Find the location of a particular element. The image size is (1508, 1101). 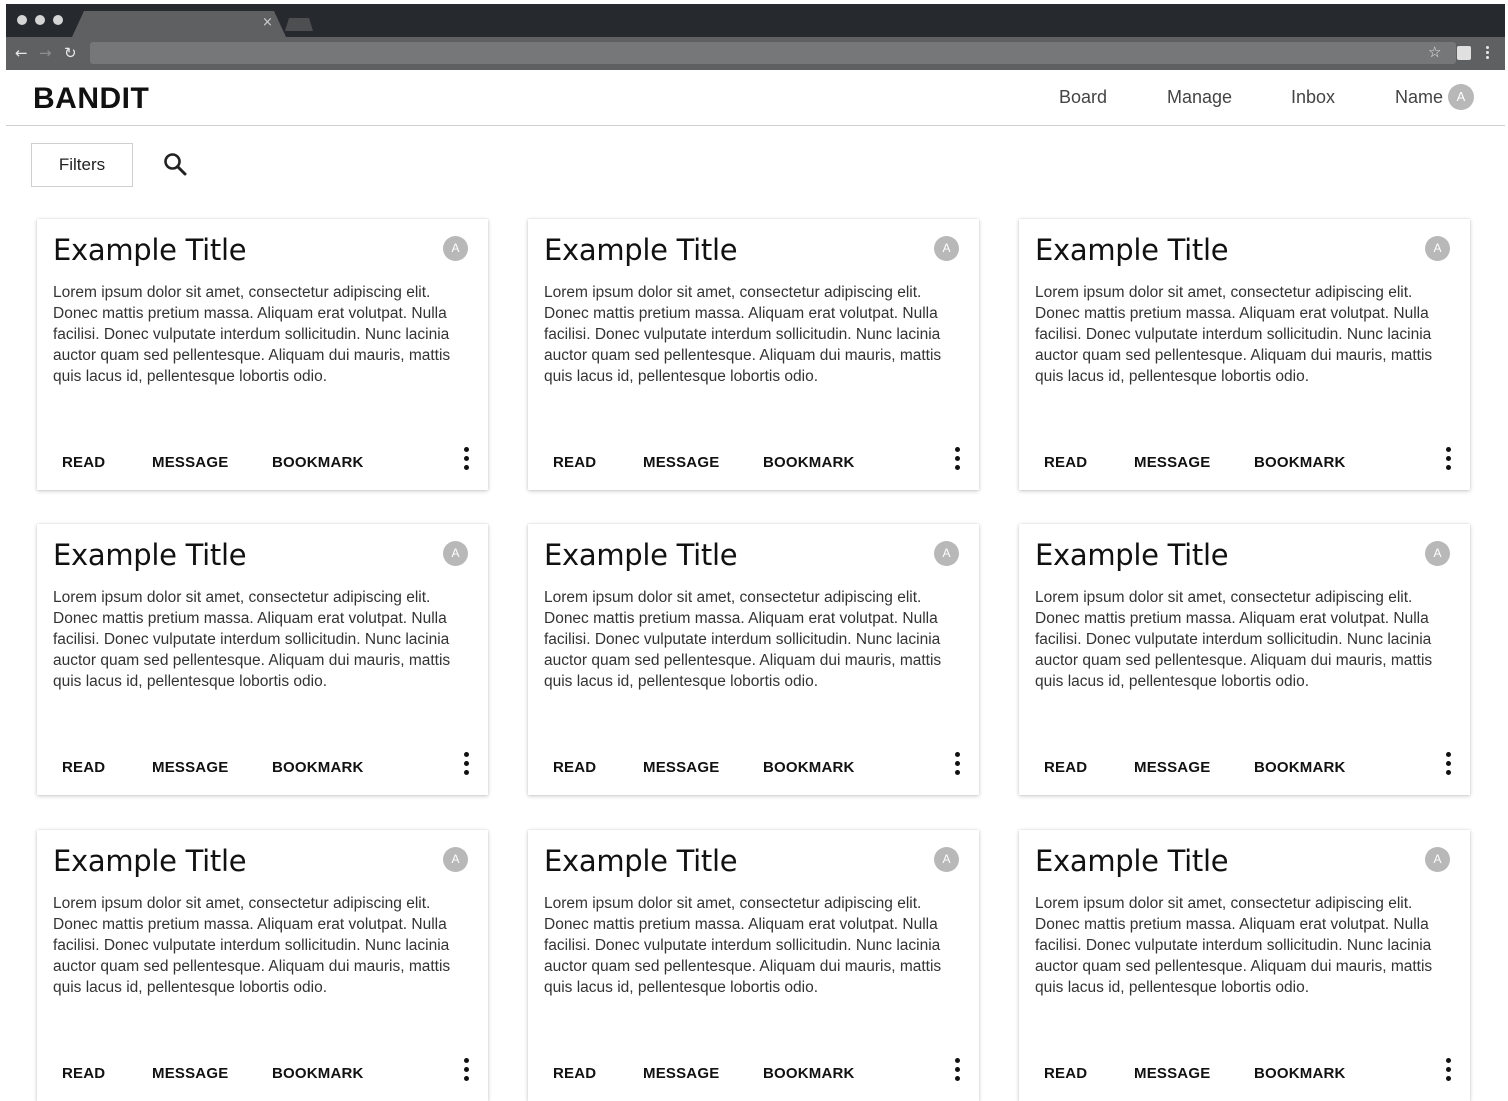

nav-manage: Manage is located at coordinates (1199, 97).